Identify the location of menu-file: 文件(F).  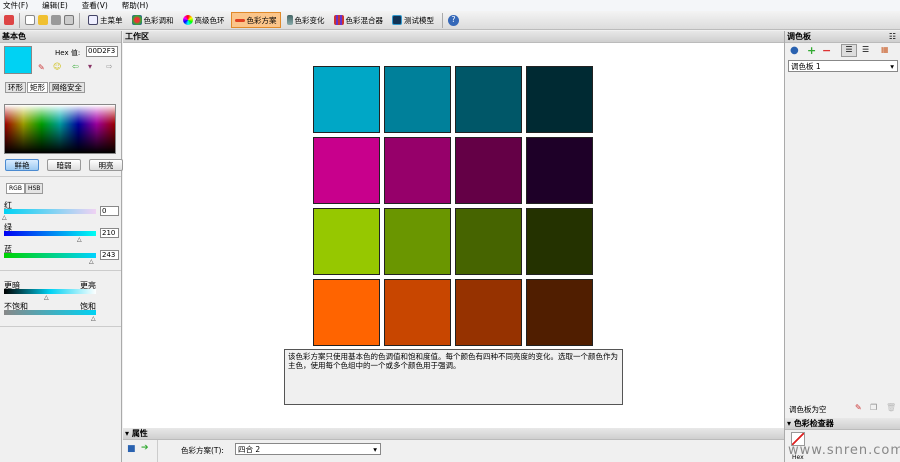
(15, 5).